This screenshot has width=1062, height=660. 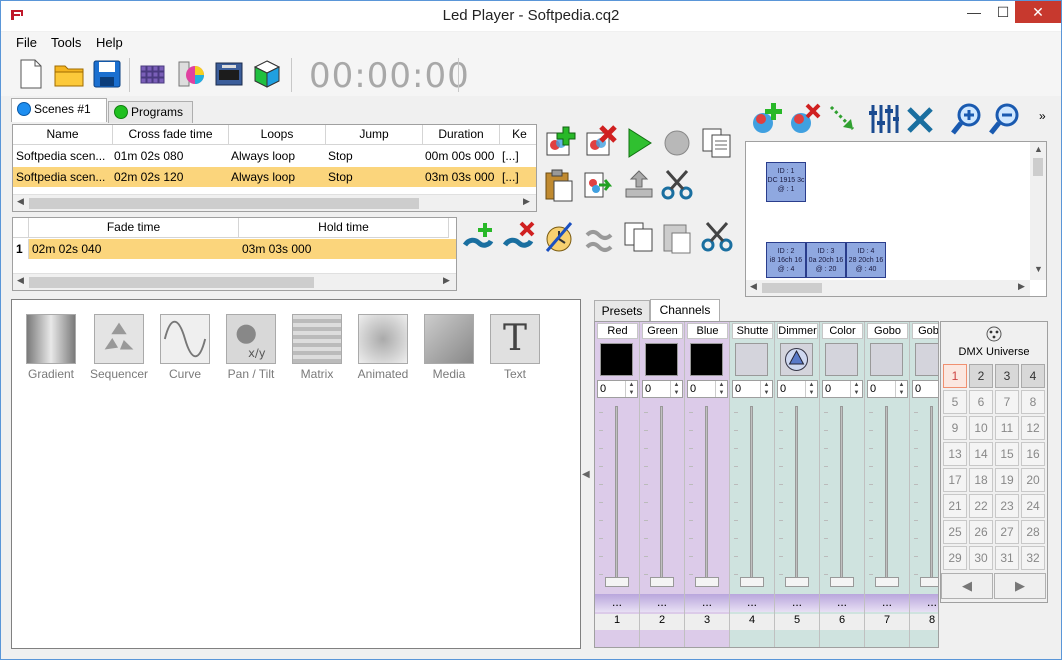 What do you see at coordinates (317, 347) in the screenshot?
I see `effect-matrix: Matrix` at bounding box center [317, 347].